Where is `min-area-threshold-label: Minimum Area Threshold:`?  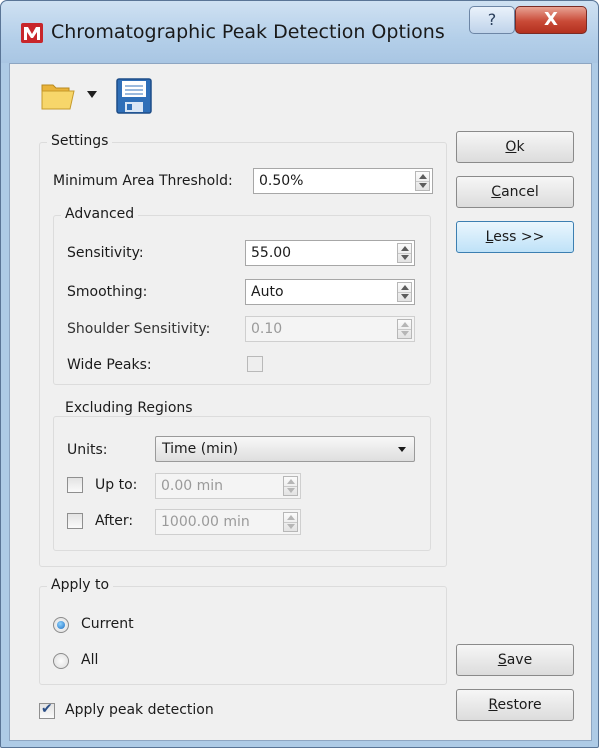
min-area-threshold-label: Minimum Area Threshold: is located at coordinates (143, 181).